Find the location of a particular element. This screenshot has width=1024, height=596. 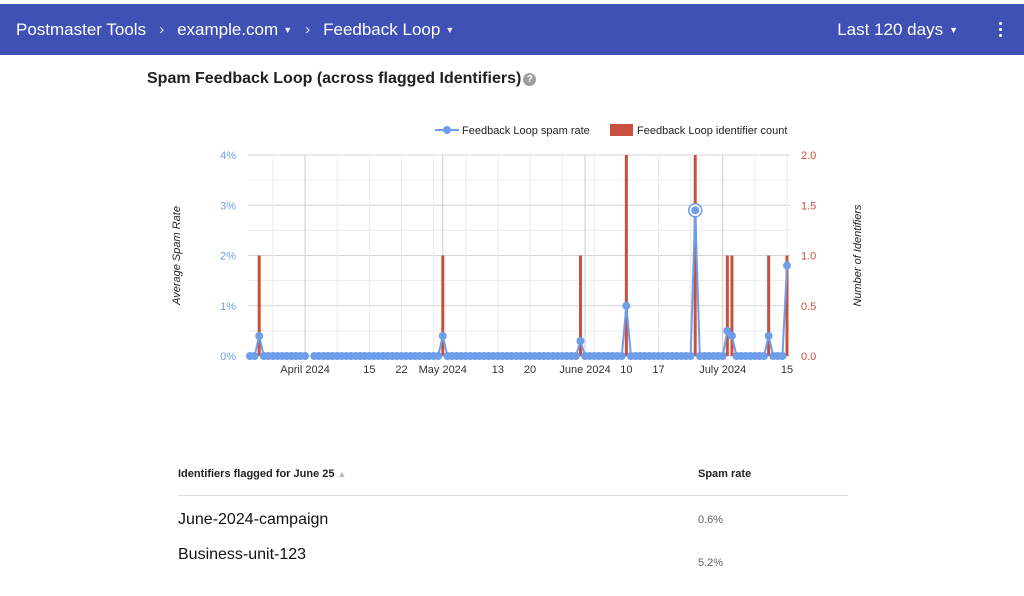

x-tick-label: 20 is located at coordinates (530, 370).